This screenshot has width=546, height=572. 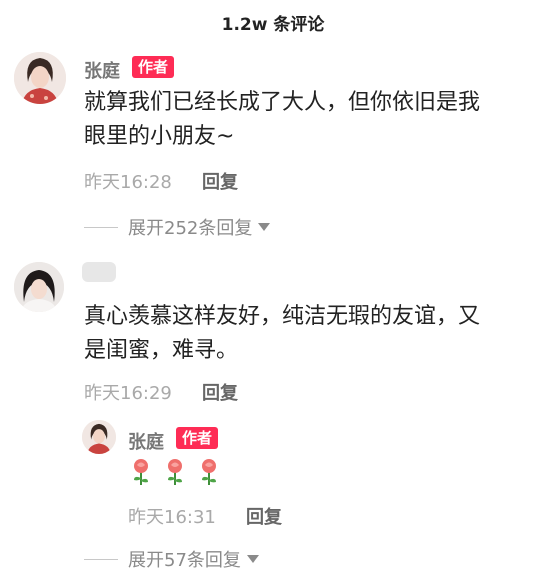 What do you see at coordinates (190, 228) in the screenshot?
I see `expand-replies-label: 展开252条回复` at bounding box center [190, 228].